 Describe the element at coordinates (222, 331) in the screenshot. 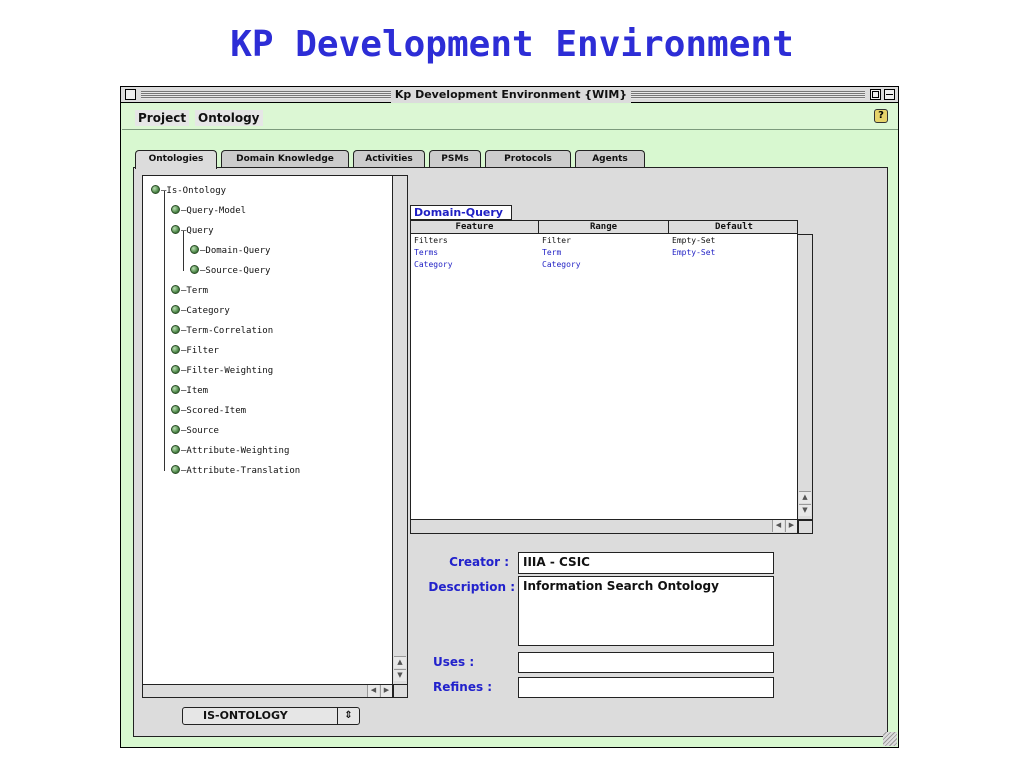

I see `tree-node: —Term-Correlation` at that location.